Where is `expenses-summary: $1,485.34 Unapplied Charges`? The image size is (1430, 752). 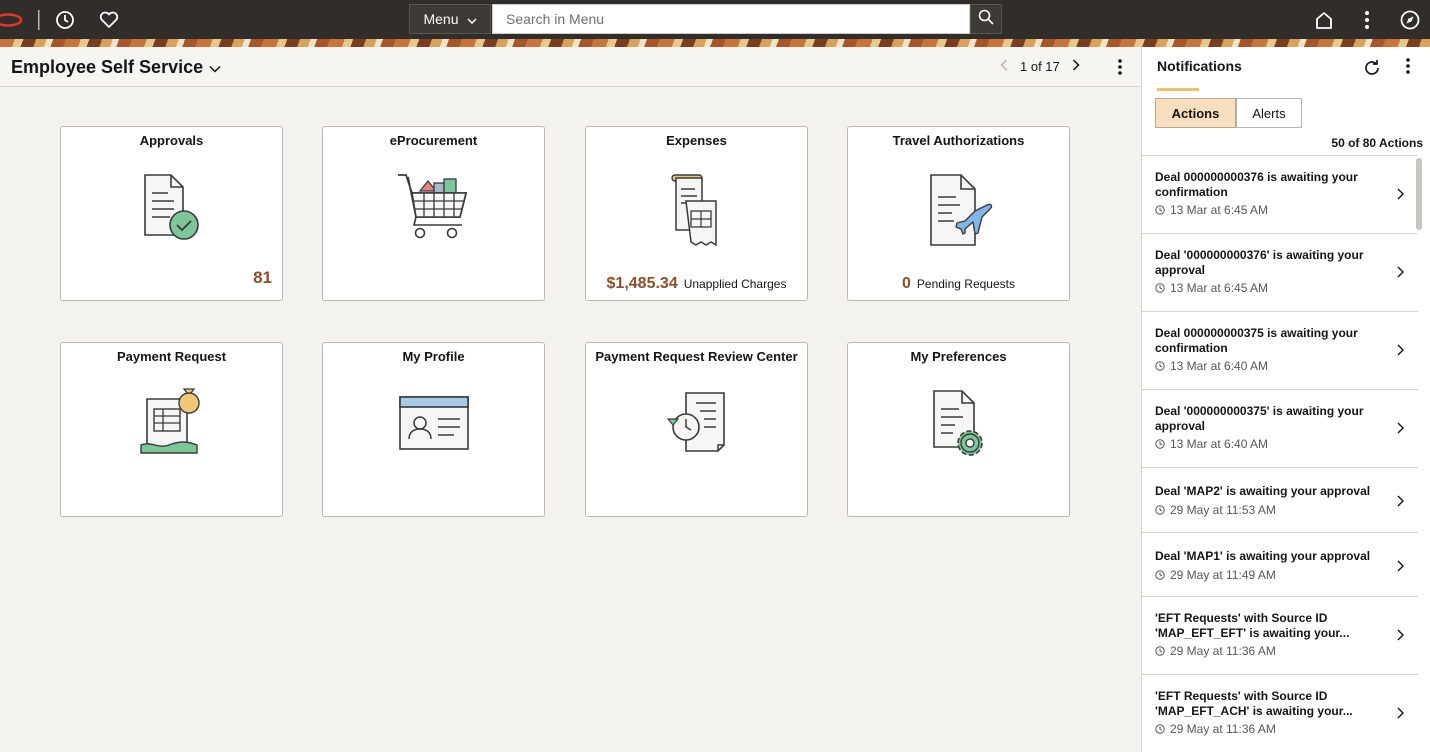
expenses-summary: $1,485.34 Unapplied Charges is located at coordinates (696, 284).